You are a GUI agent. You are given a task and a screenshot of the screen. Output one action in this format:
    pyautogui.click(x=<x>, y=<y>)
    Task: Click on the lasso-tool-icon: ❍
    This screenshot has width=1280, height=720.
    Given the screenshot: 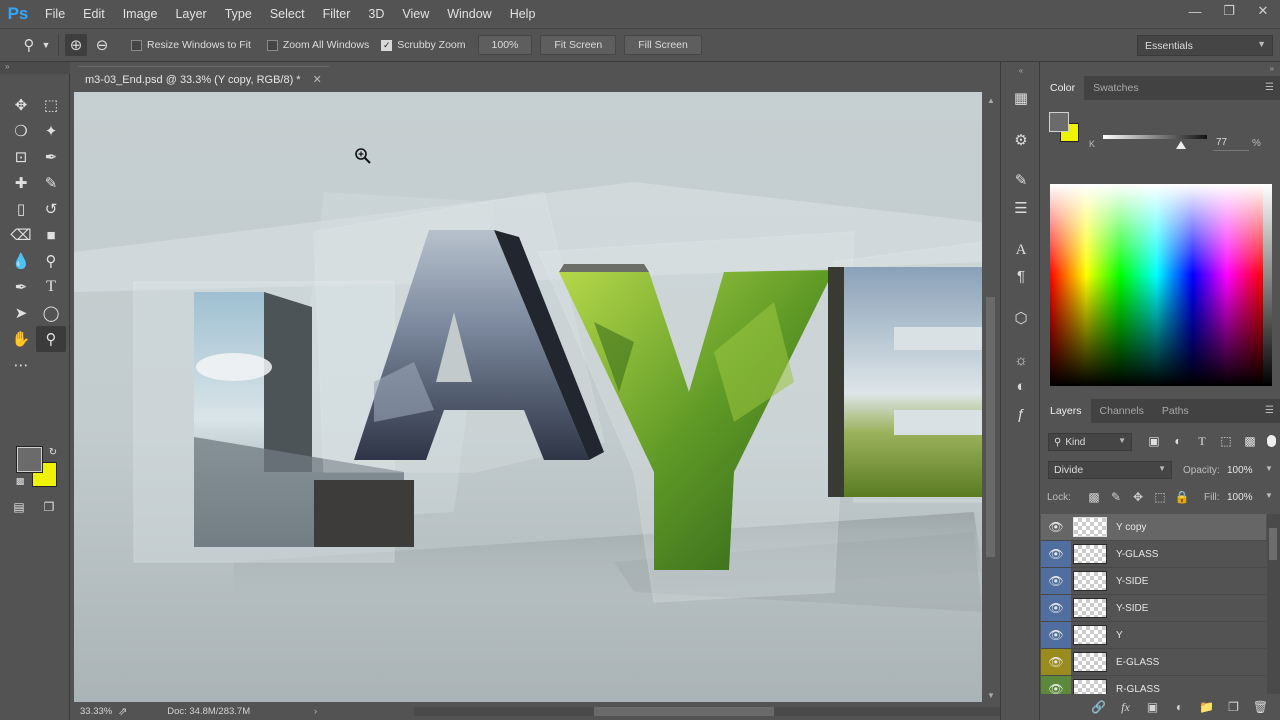 What is the action you would take?
    pyautogui.click(x=21, y=131)
    